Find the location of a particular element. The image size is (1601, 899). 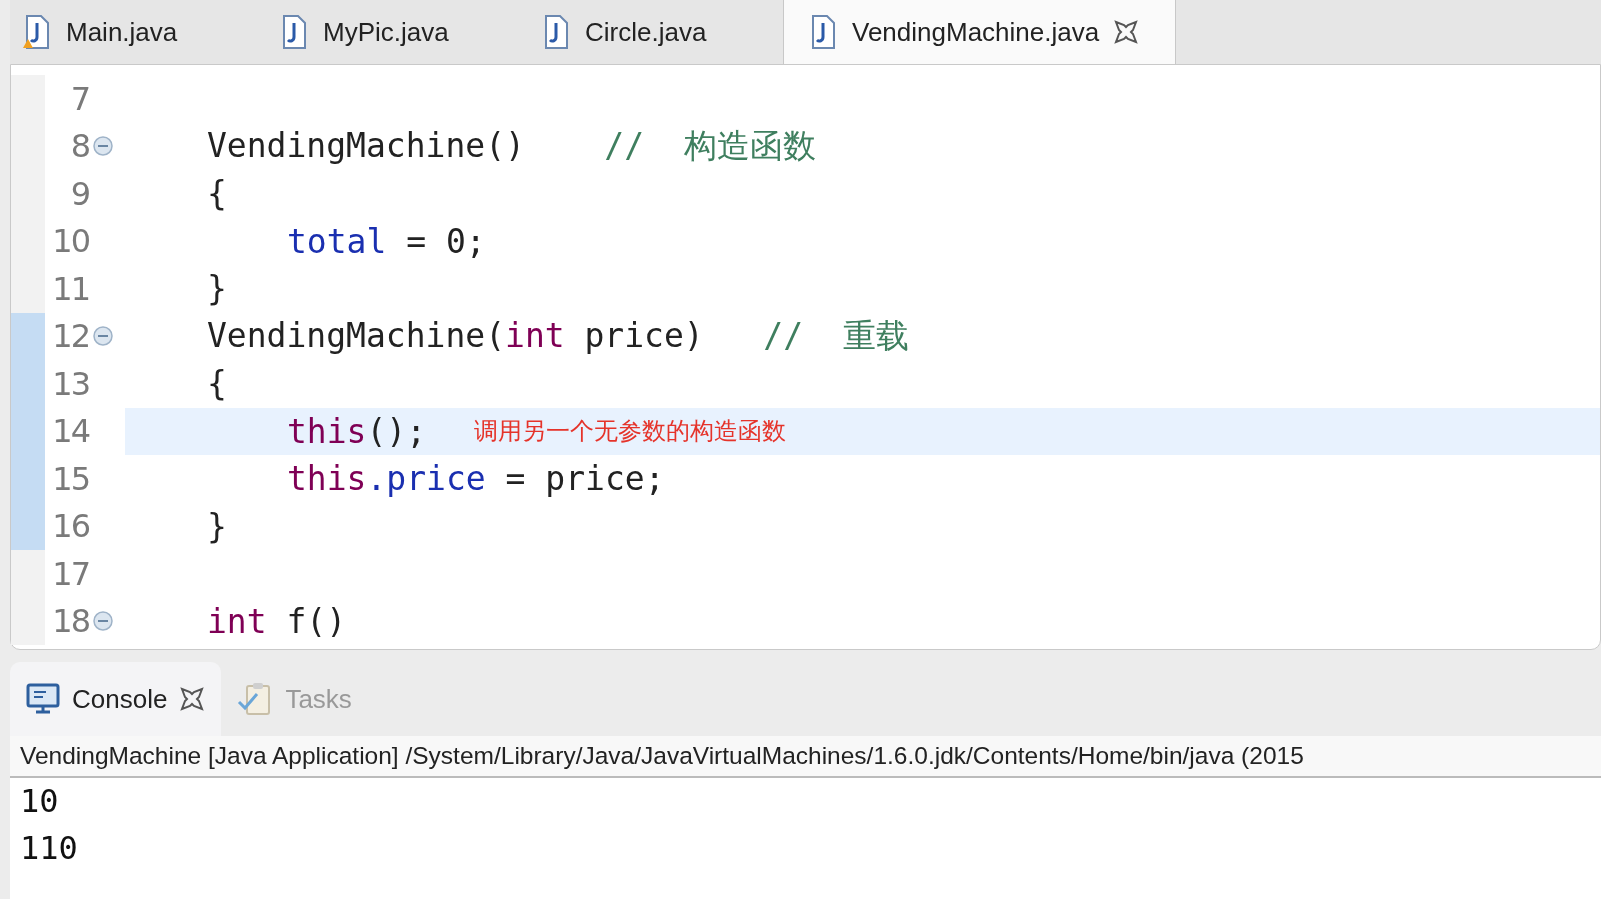

line-number: 8 is located at coordinates (79, 146).